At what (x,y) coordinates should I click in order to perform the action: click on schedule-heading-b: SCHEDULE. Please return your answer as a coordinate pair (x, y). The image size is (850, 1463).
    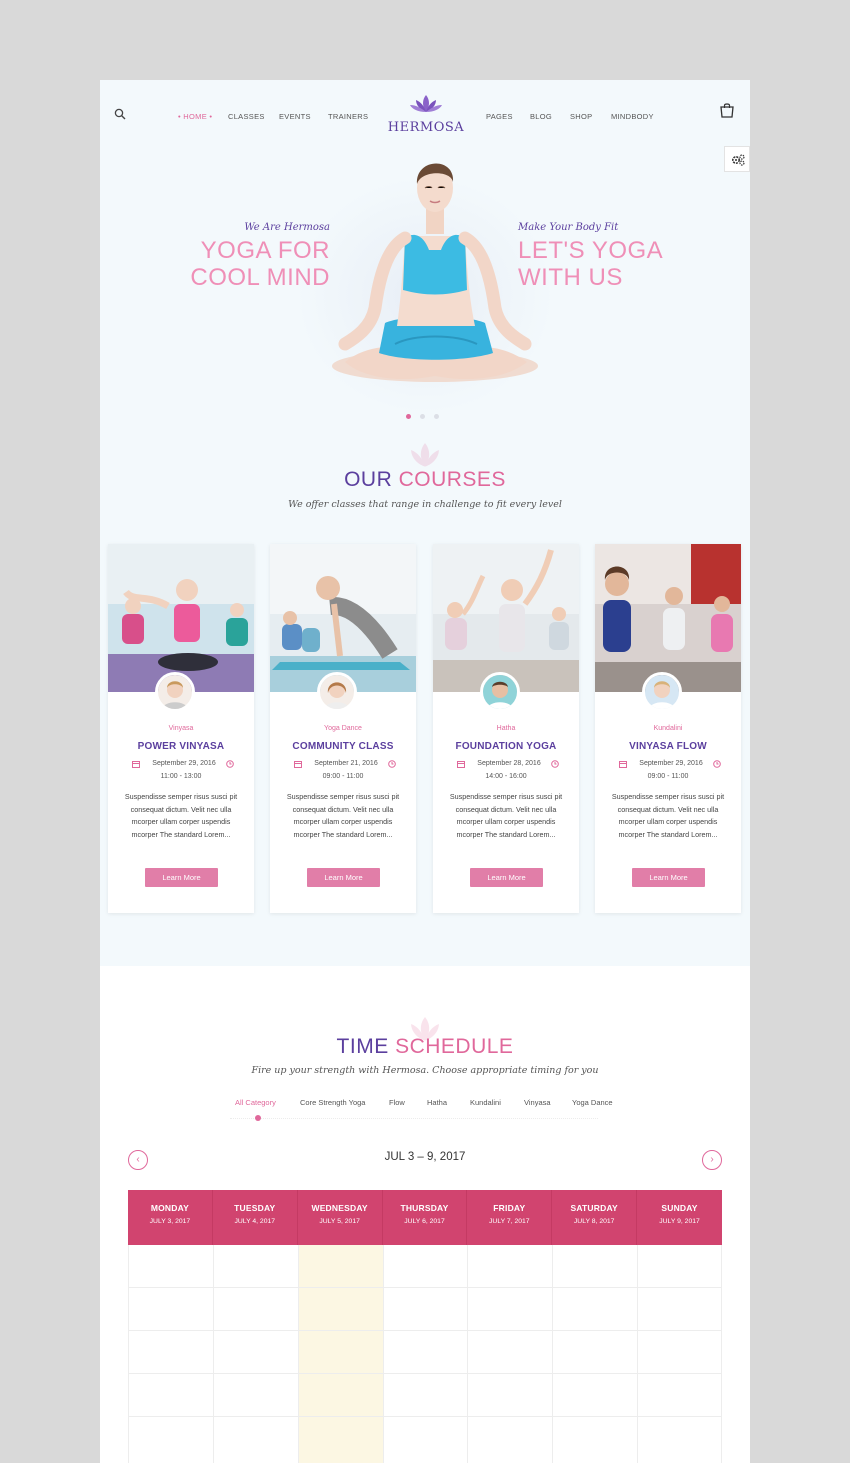
    Looking at the image, I should click on (454, 1046).